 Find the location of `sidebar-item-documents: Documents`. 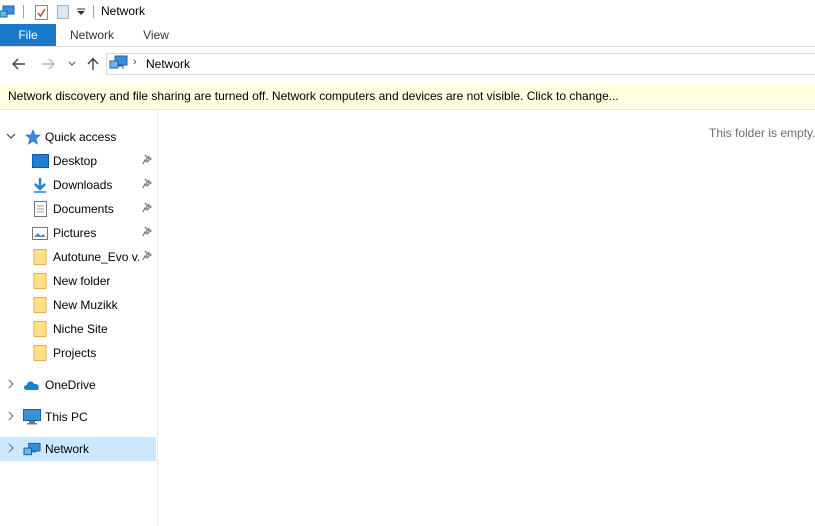

sidebar-item-documents: Documents is located at coordinates (78, 209).